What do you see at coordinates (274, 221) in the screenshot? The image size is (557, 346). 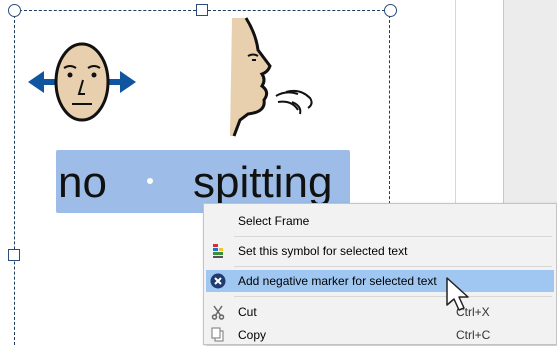 I see `menu-item-label: Select Frame` at bounding box center [274, 221].